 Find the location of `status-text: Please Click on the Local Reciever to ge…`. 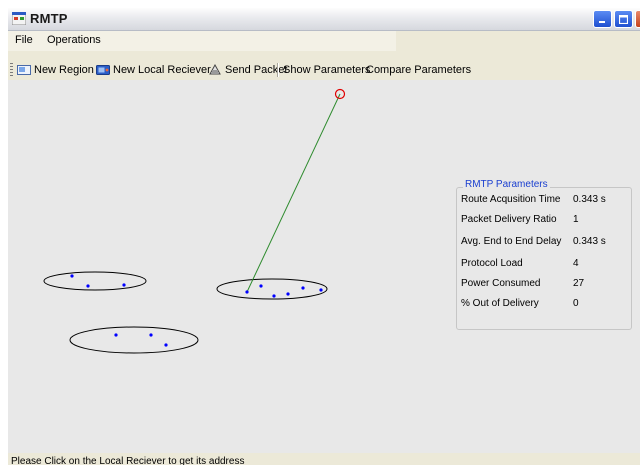

status-text: Please Click on the Local Reciever to ge… is located at coordinates (128, 460).